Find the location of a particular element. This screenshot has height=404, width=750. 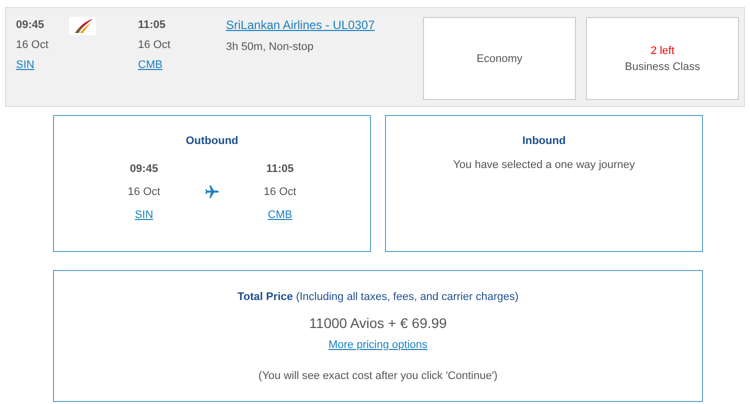

fare-option: Economy is located at coordinates (499, 58).